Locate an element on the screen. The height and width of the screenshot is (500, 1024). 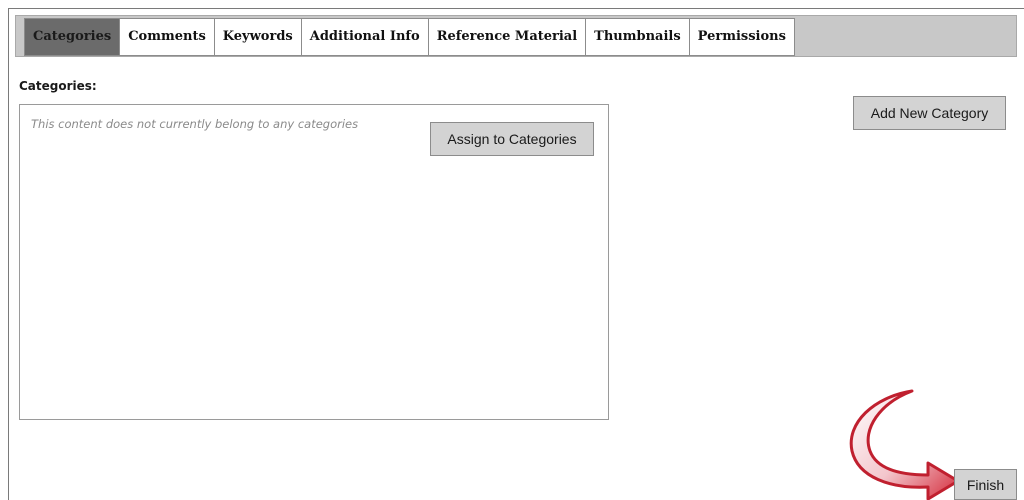
tab-keywords: Keywords is located at coordinates (258, 37).